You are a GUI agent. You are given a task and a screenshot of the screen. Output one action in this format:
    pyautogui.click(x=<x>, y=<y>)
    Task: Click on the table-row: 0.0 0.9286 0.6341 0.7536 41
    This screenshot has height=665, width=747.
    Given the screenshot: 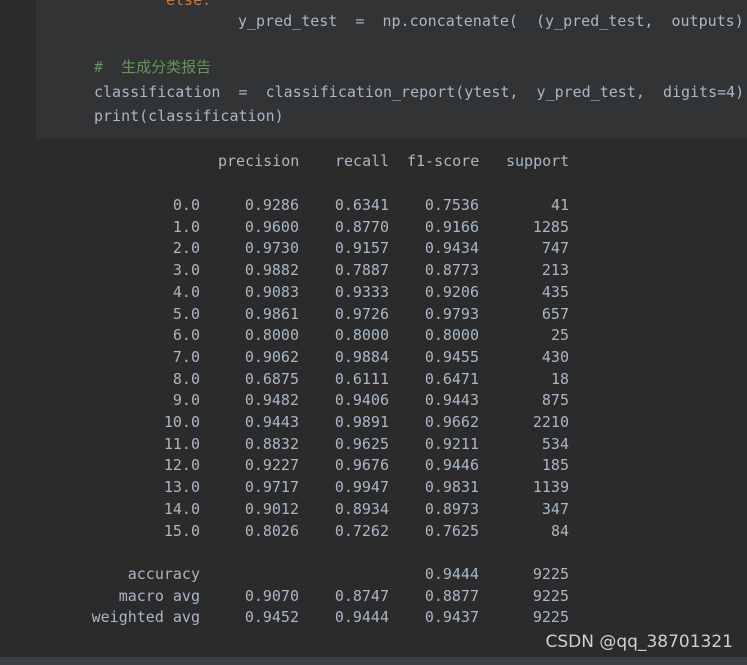 What is the action you would take?
    pyautogui.click(x=391, y=205)
    